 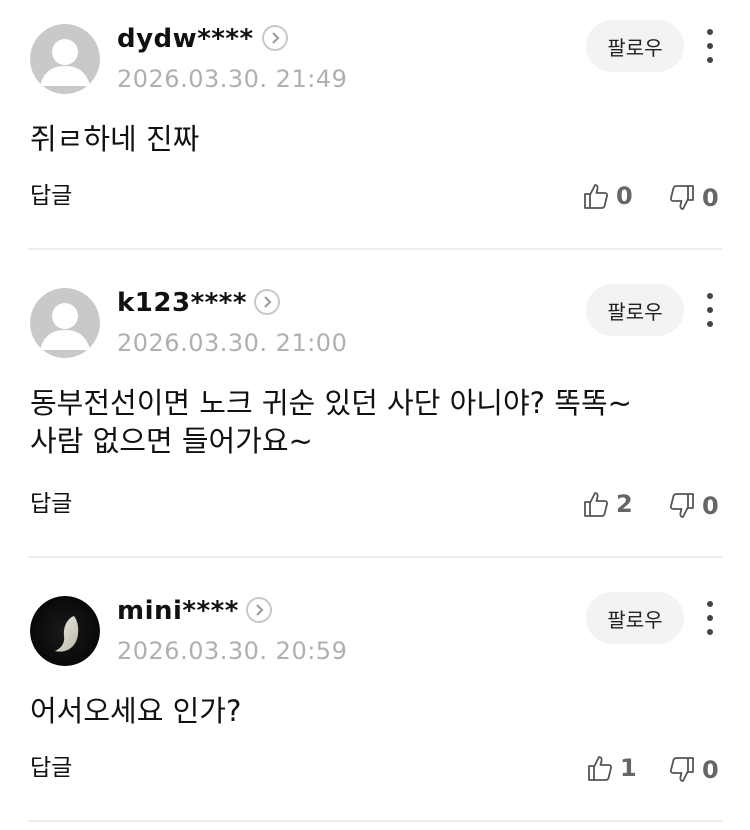 I want to click on moon-avatar-icon, so click(x=65, y=631).